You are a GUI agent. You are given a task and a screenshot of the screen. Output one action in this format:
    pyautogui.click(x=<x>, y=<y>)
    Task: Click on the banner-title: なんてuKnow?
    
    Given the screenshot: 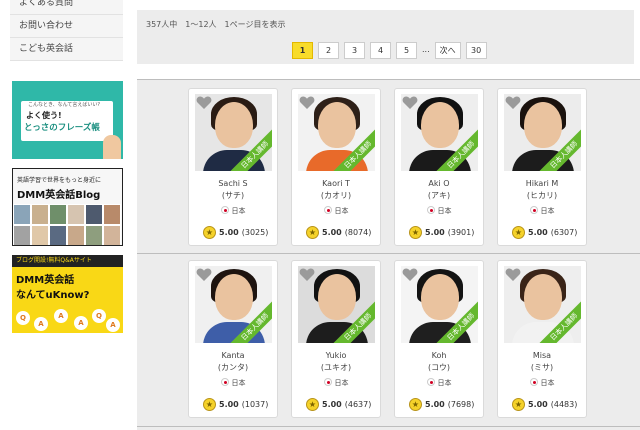 What is the action you would take?
    pyautogui.click(x=53, y=295)
    